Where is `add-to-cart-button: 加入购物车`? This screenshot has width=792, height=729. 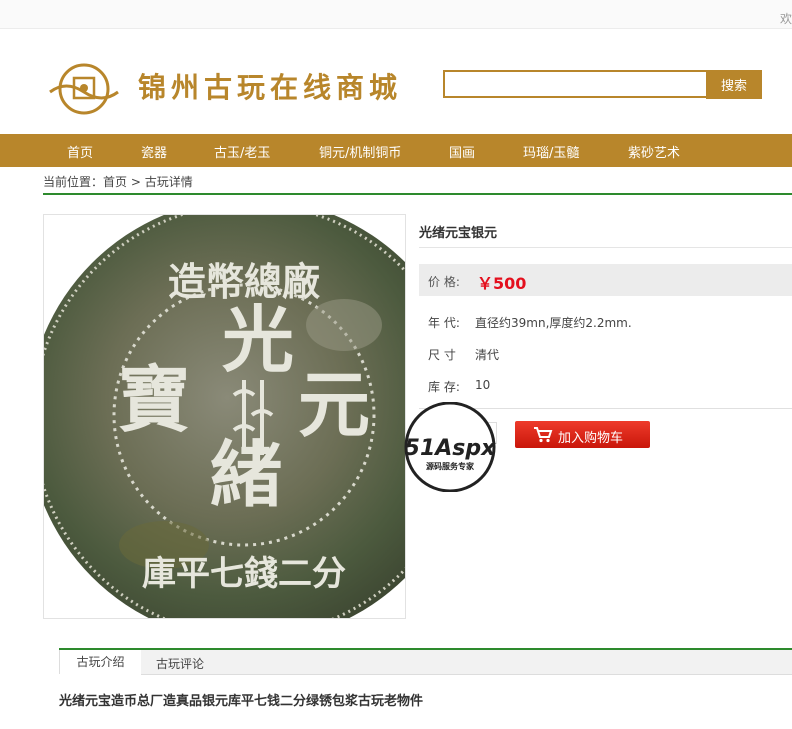
add-to-cart-button: 加入购物车 is located at coordinates (582, 434).